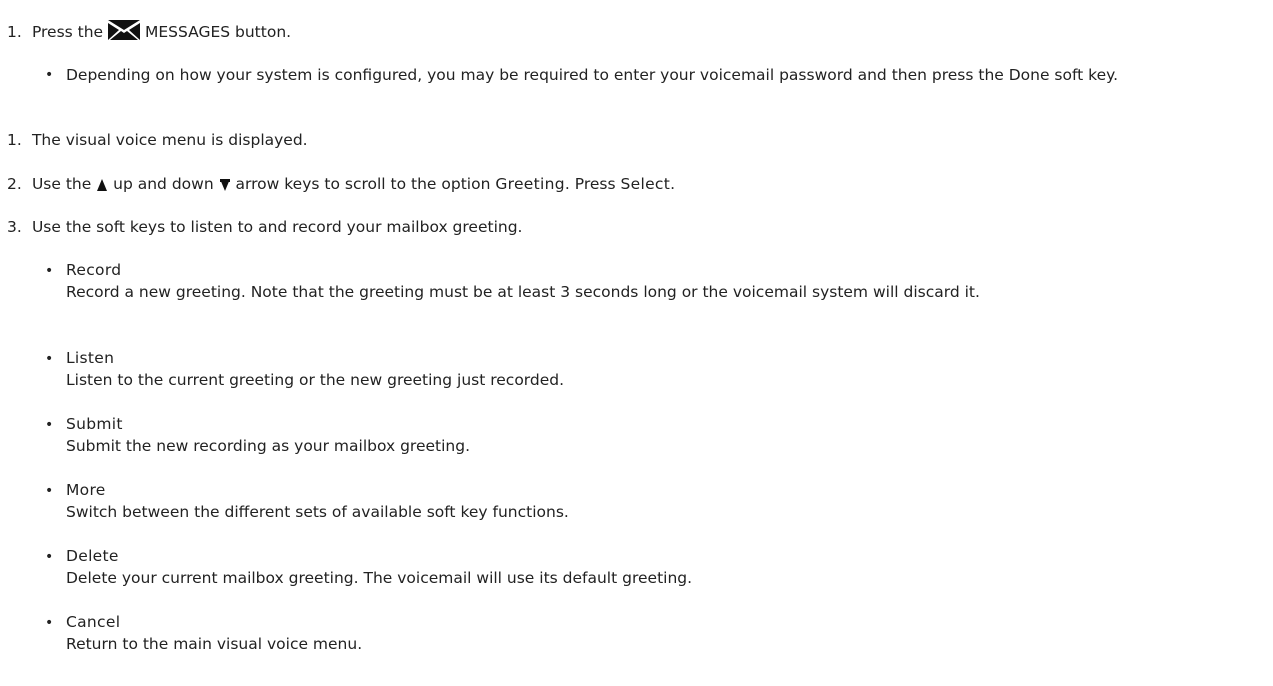 The height and width of the screenshot is (686, 1273). I want to click on softkey-term: Cancel, so click(93, 622).